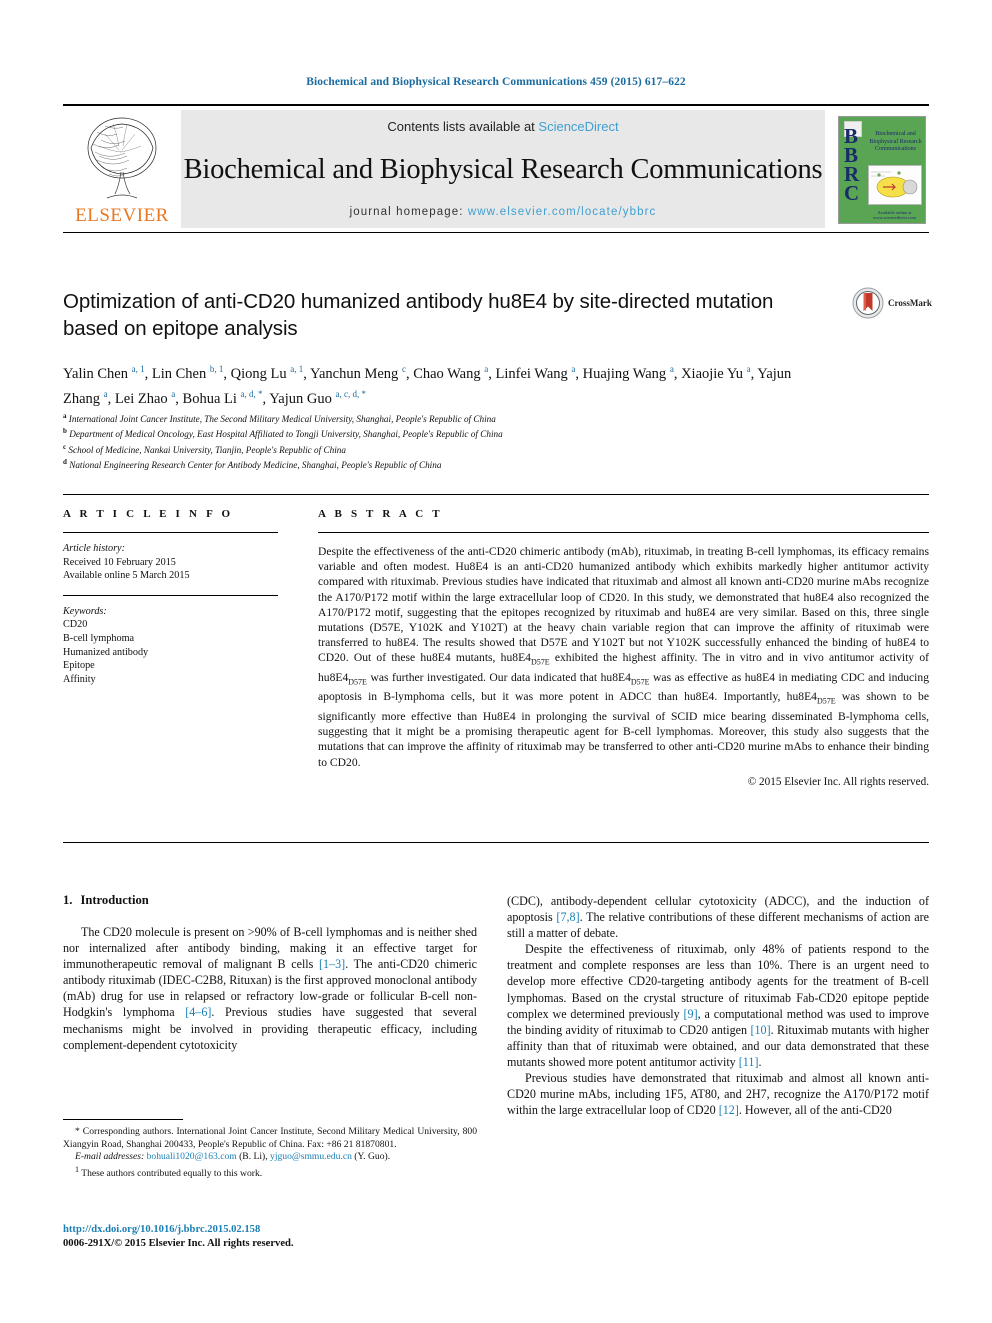 This screenshot has width=992, height=1323. I want to click on crossmark-label: CrossMark, so click(910, 303).